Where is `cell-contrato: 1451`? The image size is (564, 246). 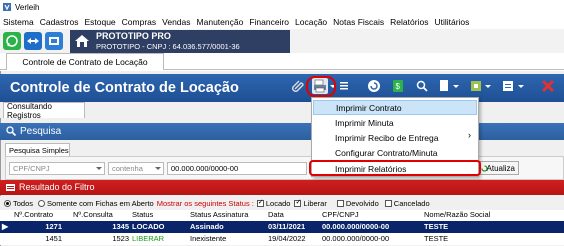 cell-contrato: 1451 is located at coordinates (53, 238).